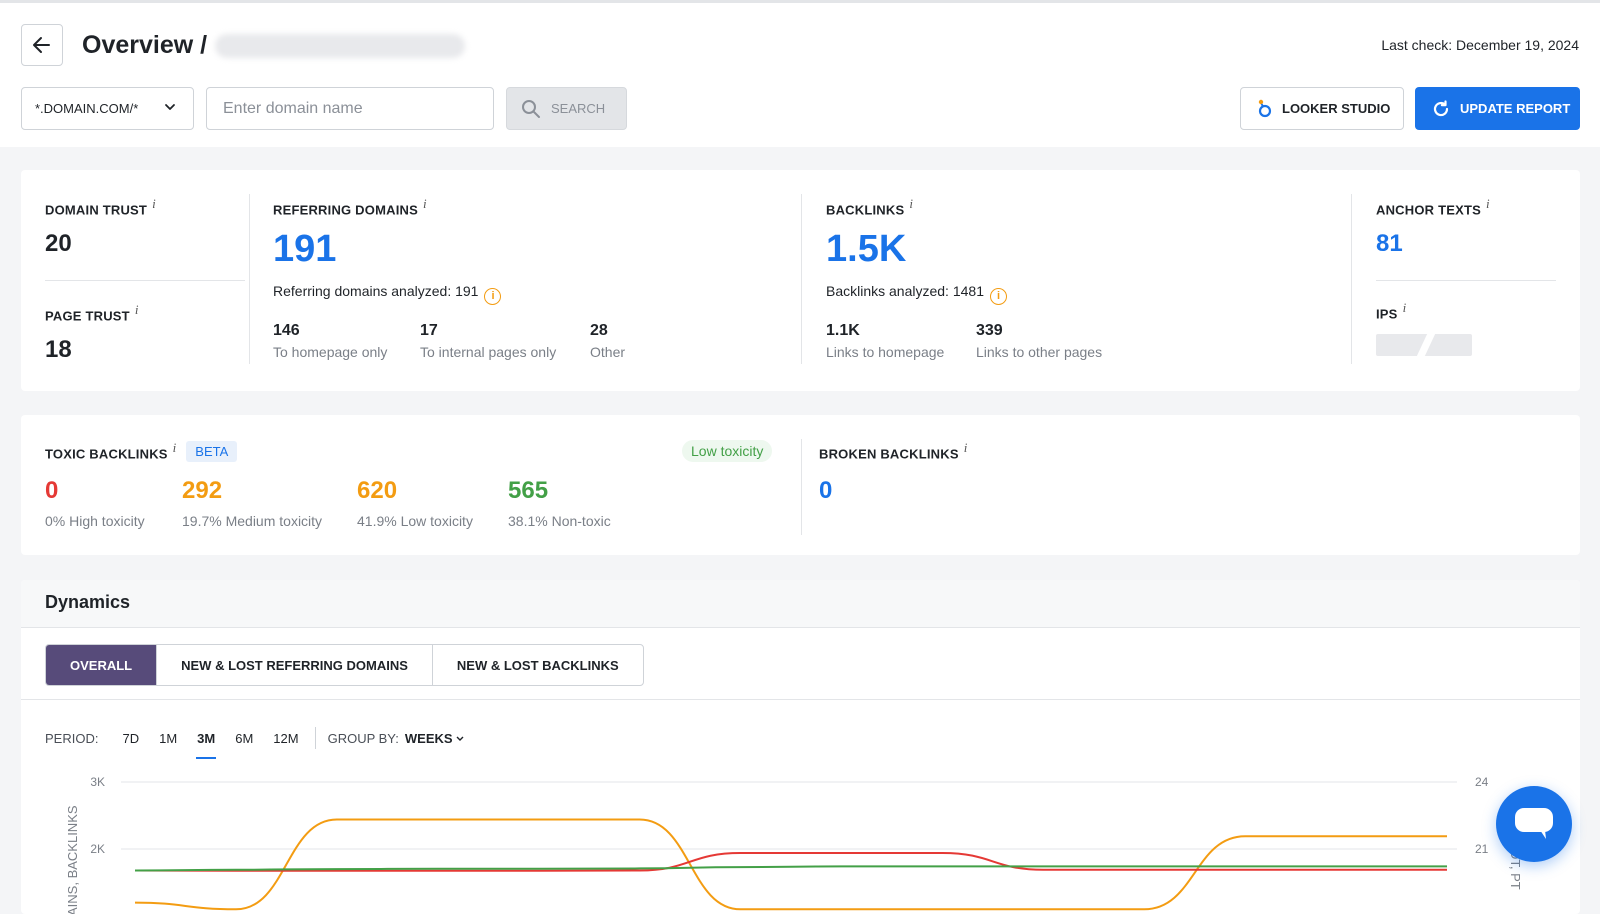 Image resolution: width=1600 pixels, height=914 pixels. I want to click on period-3m: 3M, so click(206, 742).